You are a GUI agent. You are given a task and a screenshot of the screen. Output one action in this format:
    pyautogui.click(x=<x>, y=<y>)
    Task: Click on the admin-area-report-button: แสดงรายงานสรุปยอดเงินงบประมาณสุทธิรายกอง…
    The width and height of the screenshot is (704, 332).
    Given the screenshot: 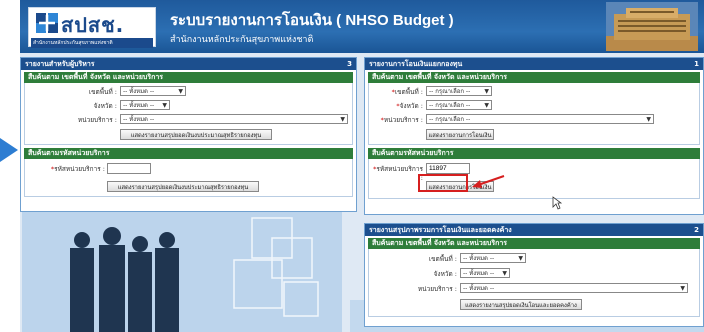 What is the action you would take?
    pyautogui.click(x=196, y=134)
    